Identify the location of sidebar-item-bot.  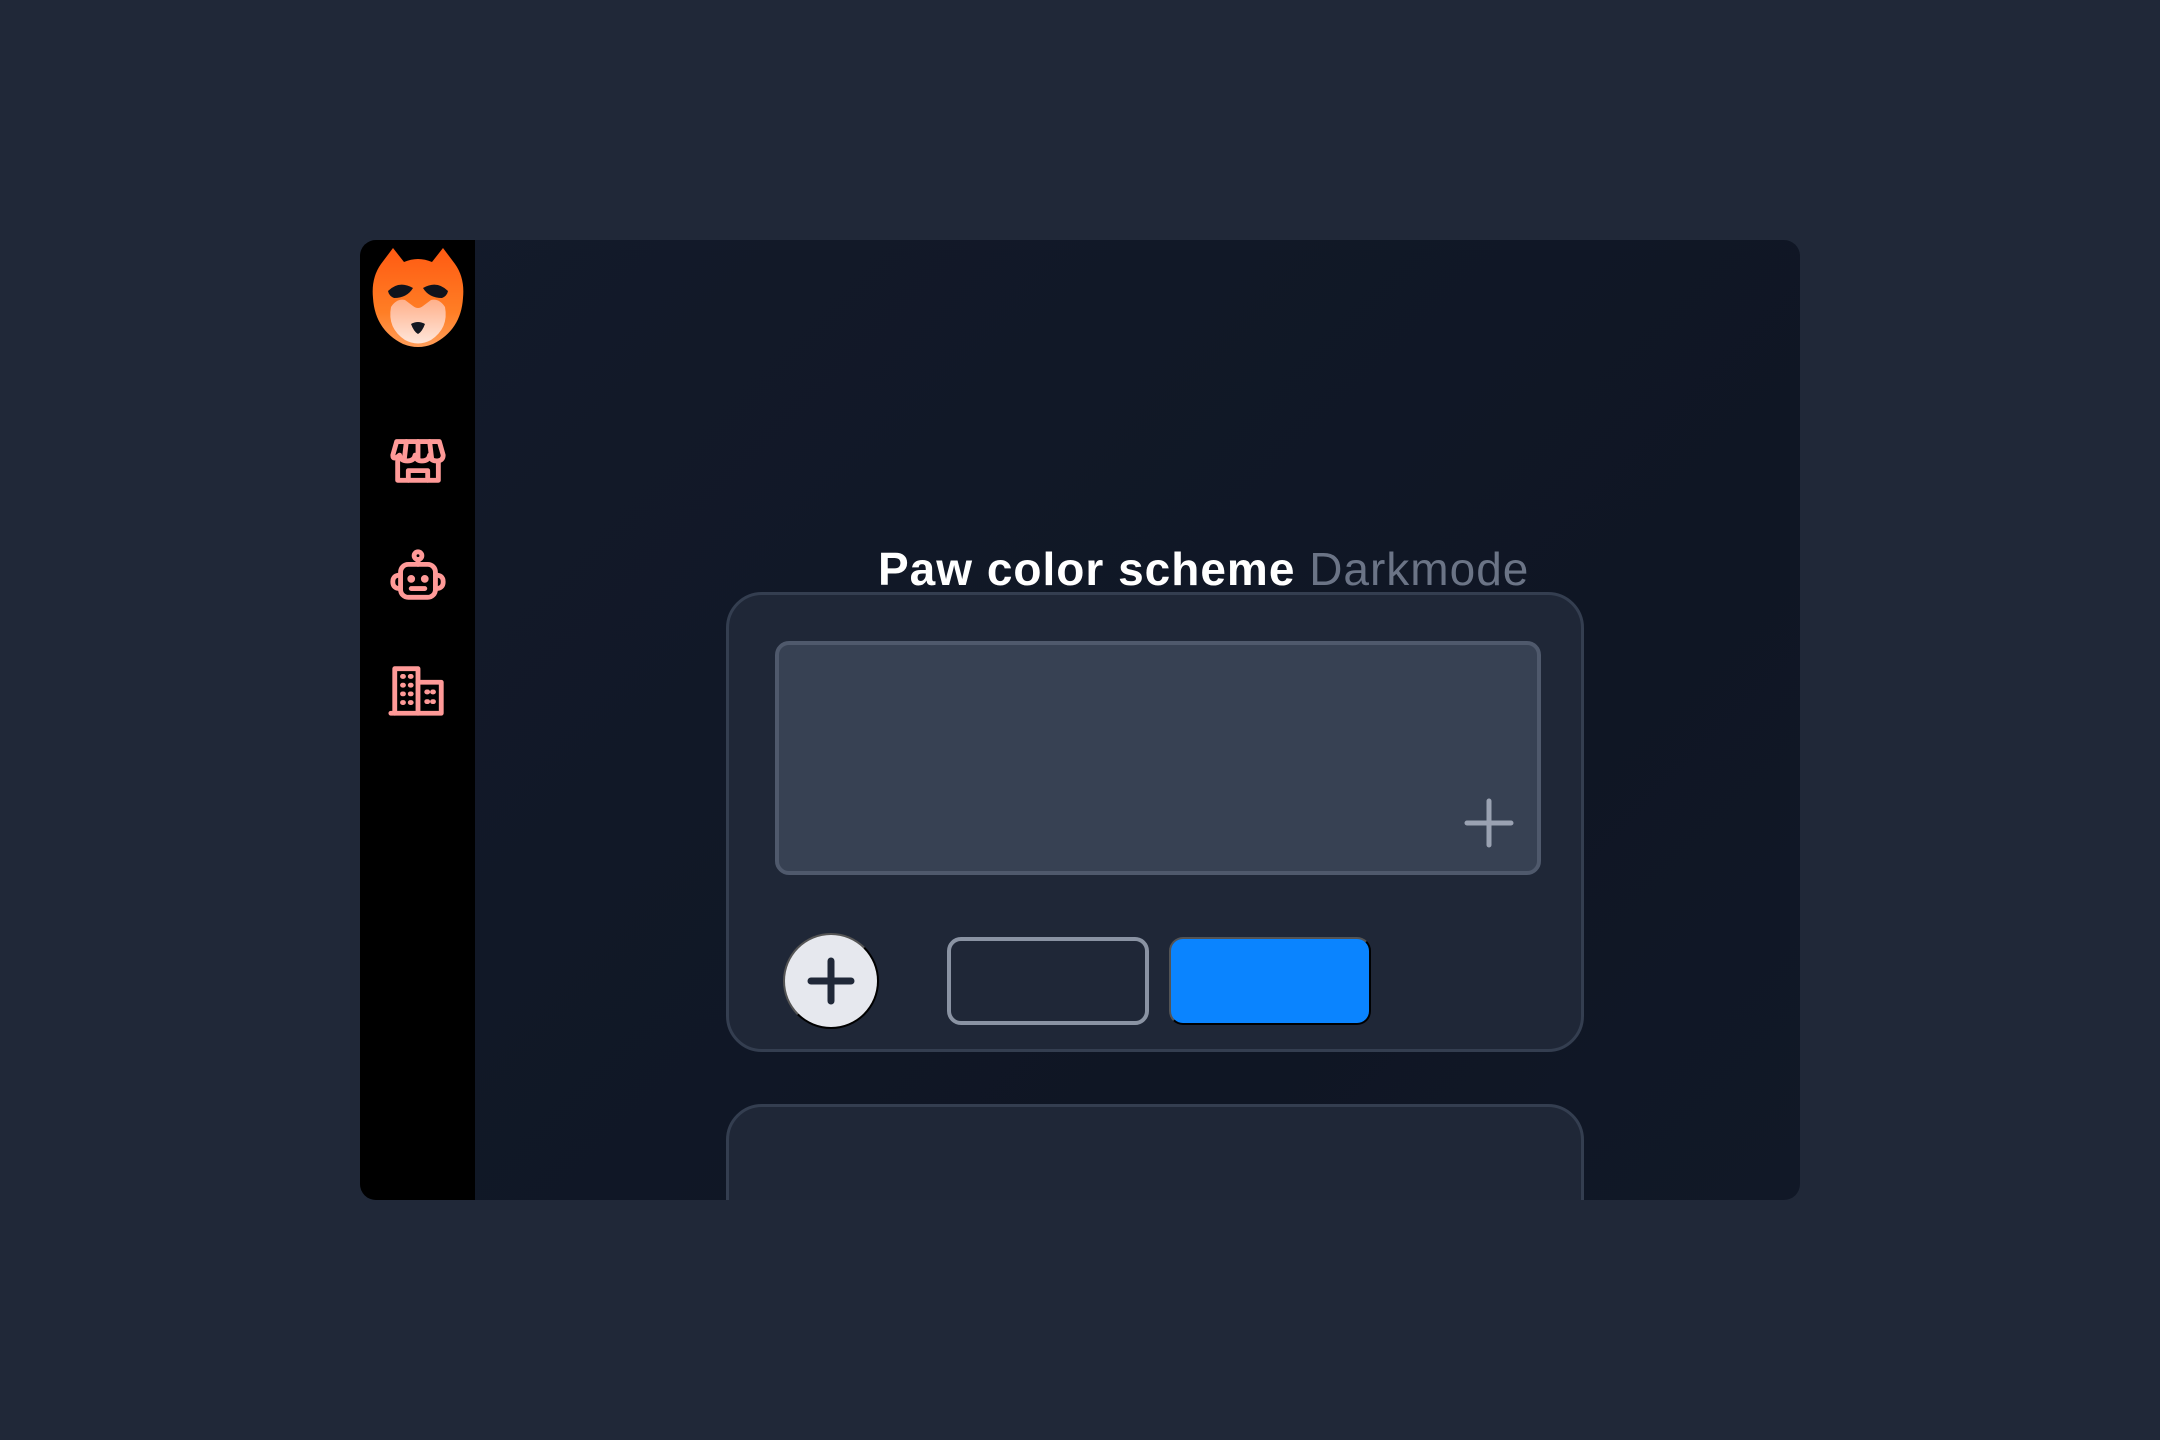
(418, 576).